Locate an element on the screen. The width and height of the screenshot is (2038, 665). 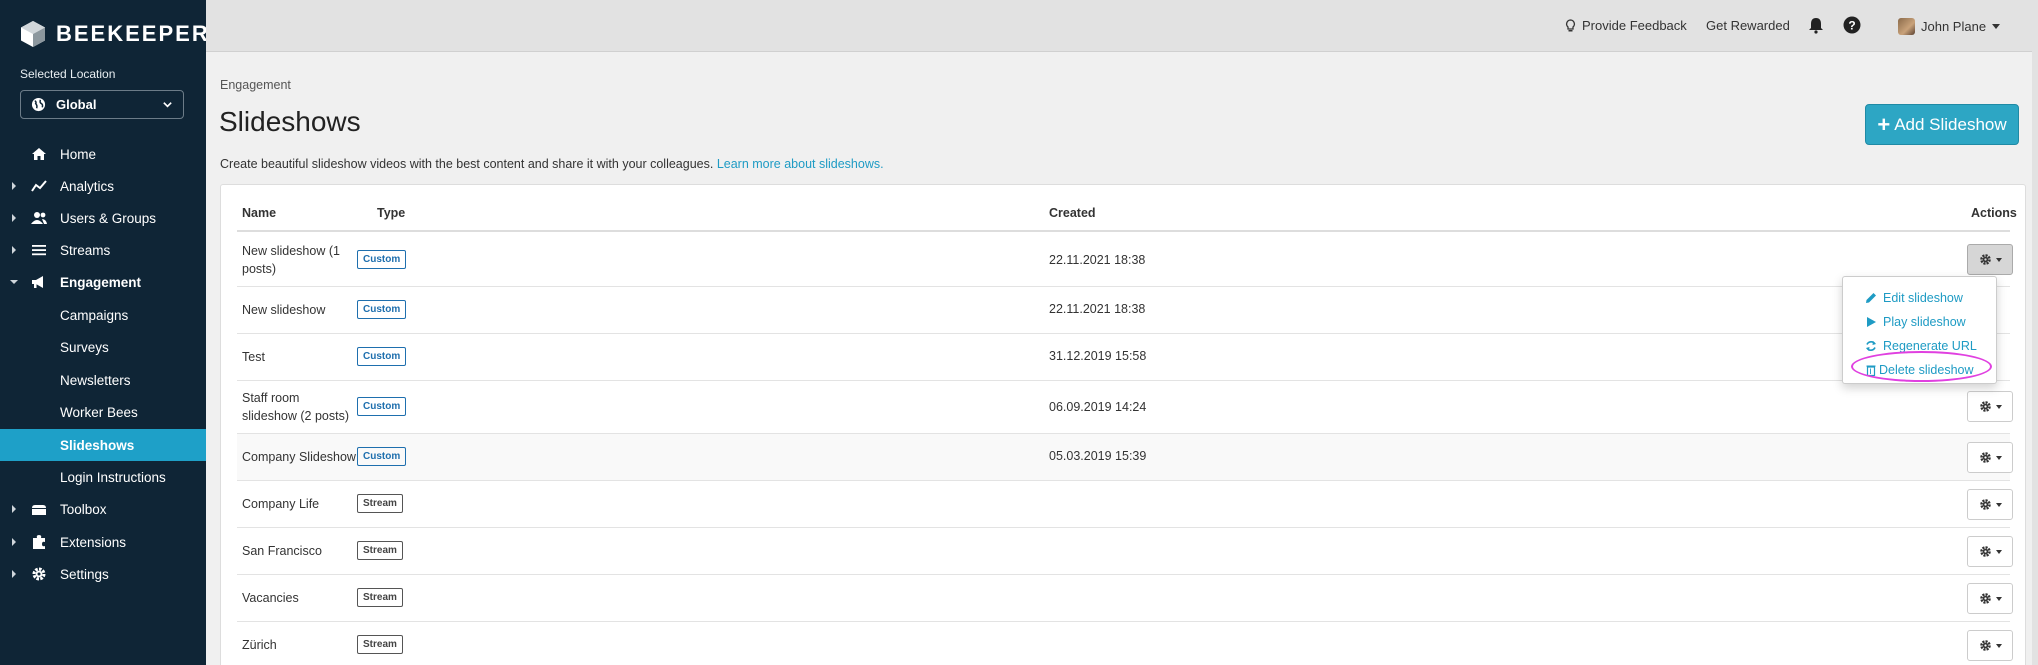
get-rewarded-link: Get Rewarded is located at coordinates (1748, 25).